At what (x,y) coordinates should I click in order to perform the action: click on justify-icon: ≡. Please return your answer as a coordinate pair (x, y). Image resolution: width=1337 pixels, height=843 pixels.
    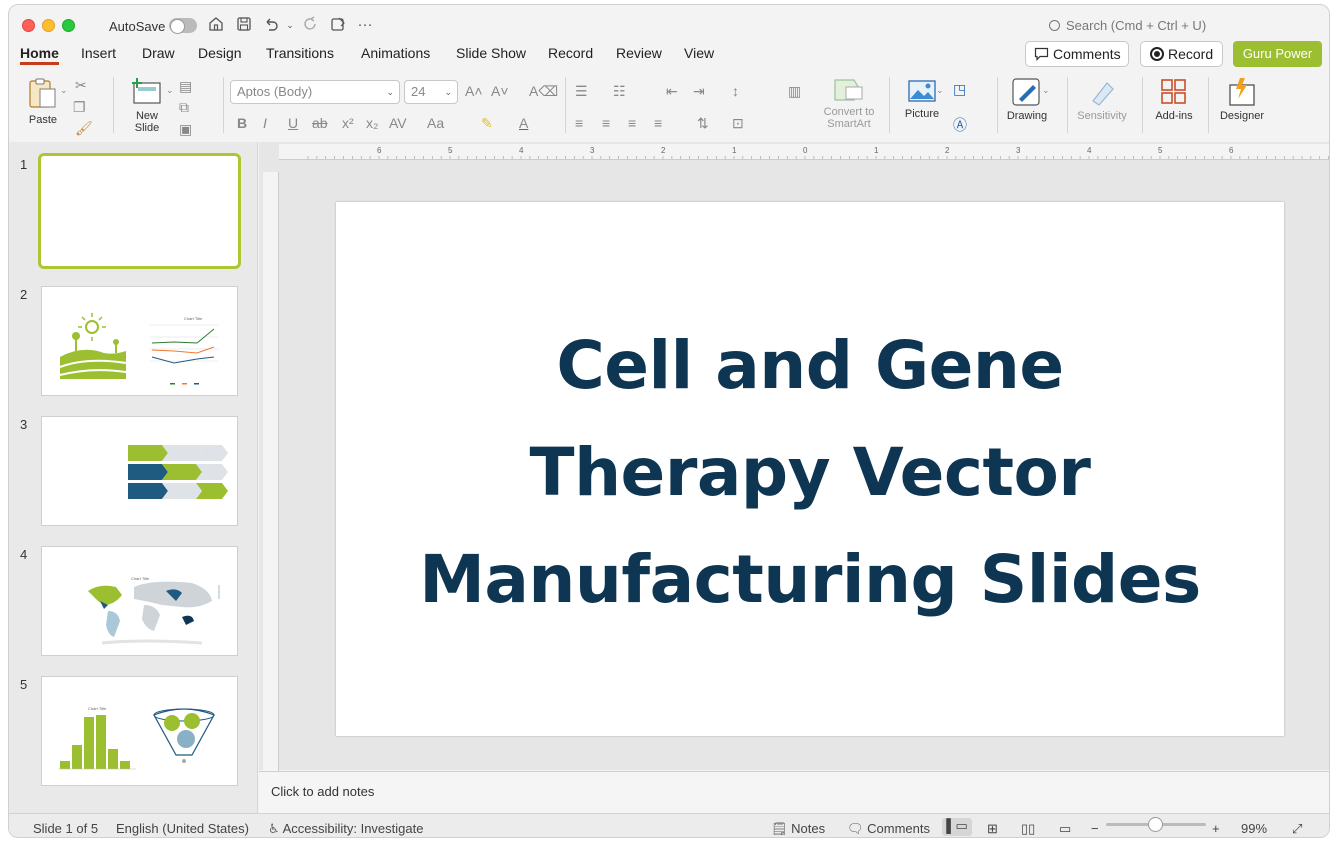
    Looking at the image, I should click on (658, 123).